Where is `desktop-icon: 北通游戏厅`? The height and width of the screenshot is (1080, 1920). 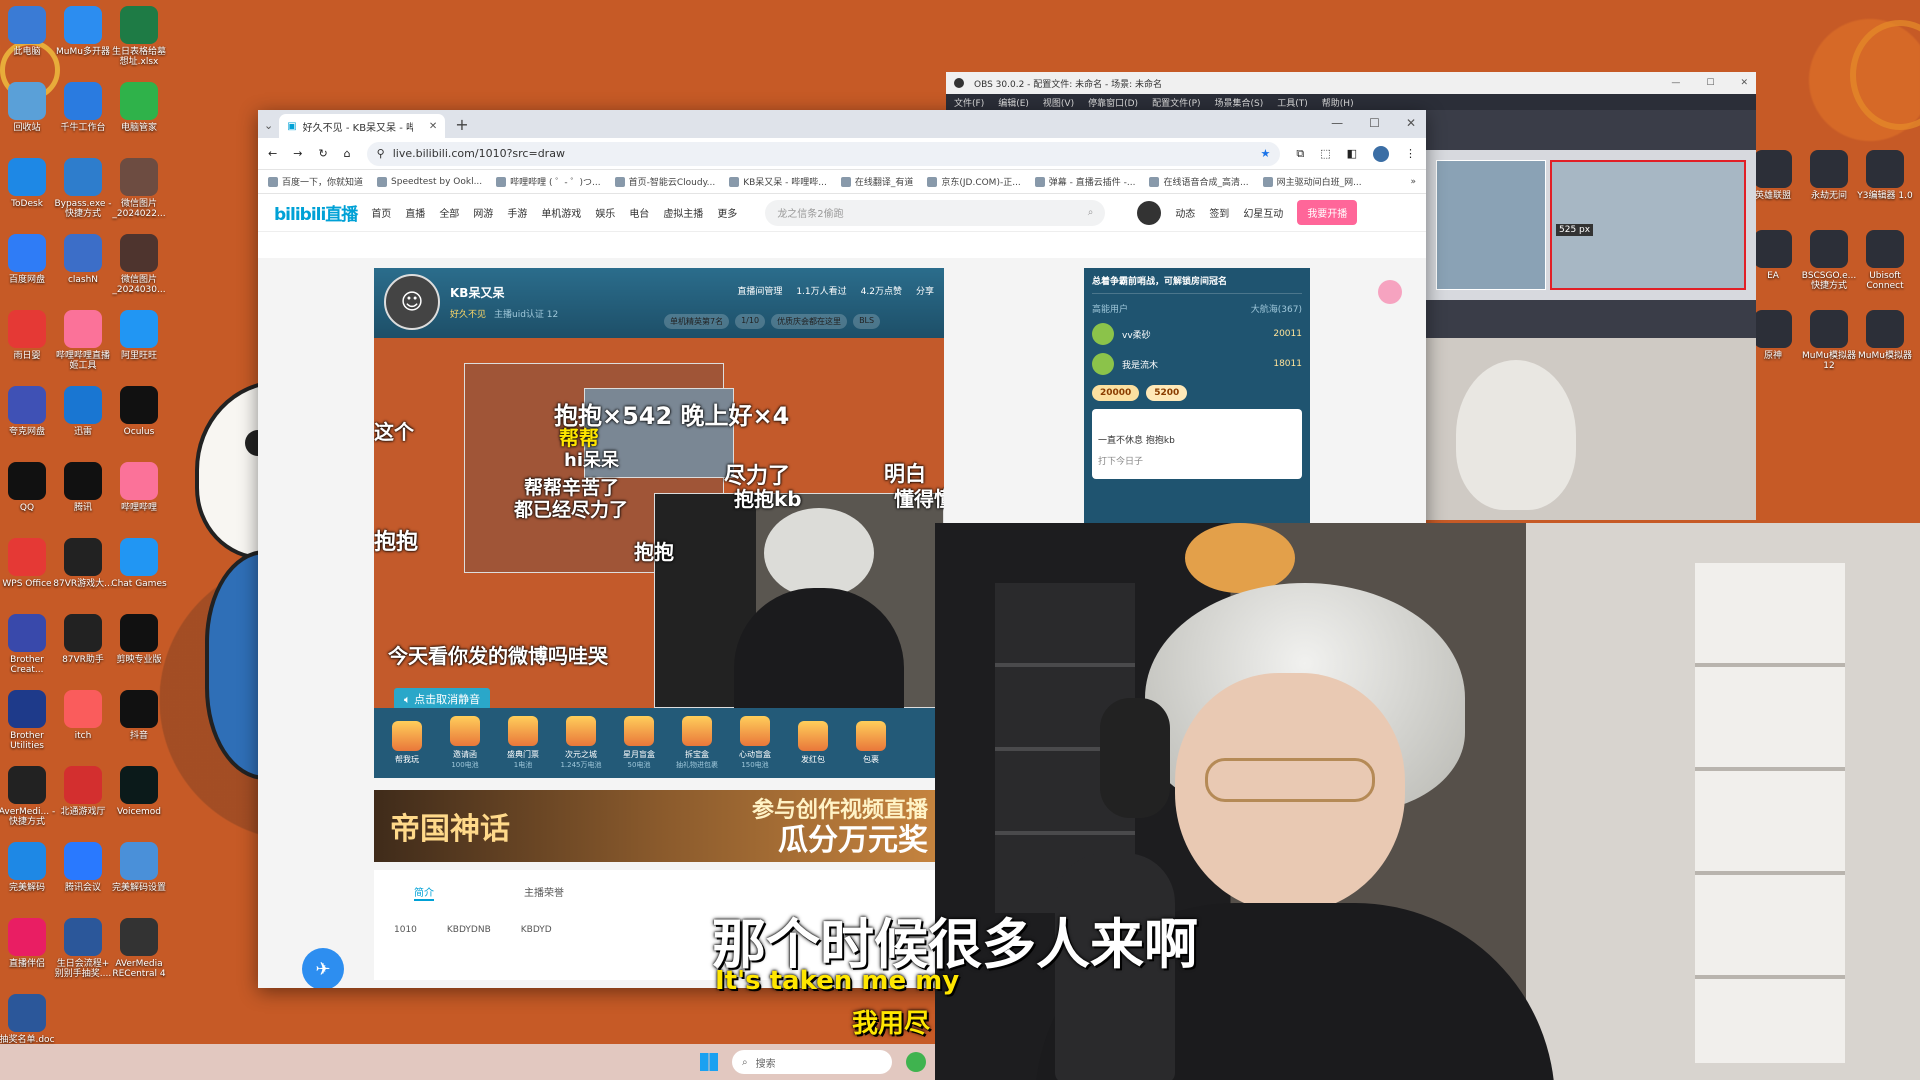
desktop-icon: 北通游戏厅 is located at coordinates (83, 791).